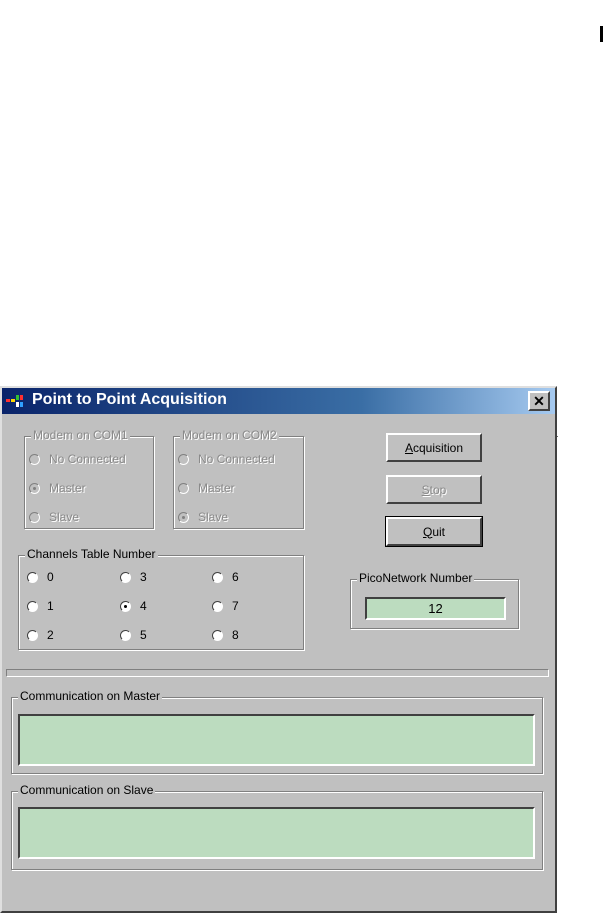  What do you see at coordinates (235, 606) in the screenshot?
I see `radio-label: 7` at bounding box center [235, 606].